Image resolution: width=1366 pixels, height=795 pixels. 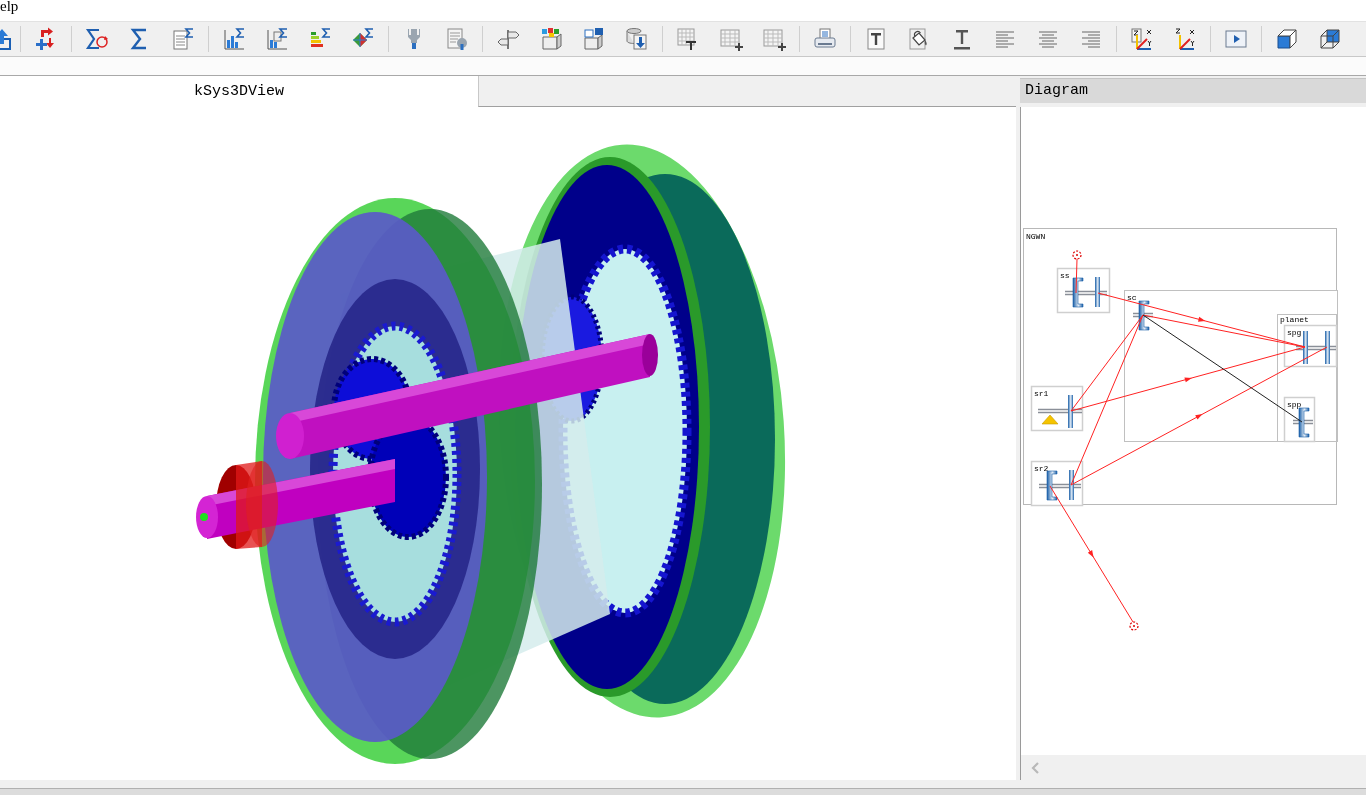 I want to click on wireframe-cube-icon, so click(x=1329, y=39).